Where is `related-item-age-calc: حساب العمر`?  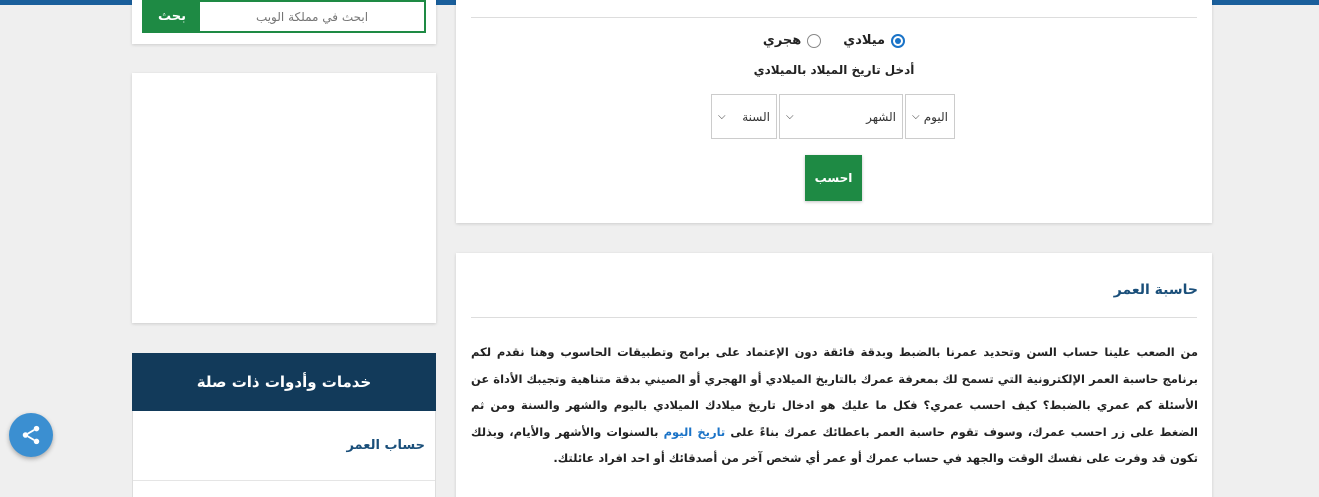
related-item-age-calc: حساب العمر is located at coordinates (284, 446).